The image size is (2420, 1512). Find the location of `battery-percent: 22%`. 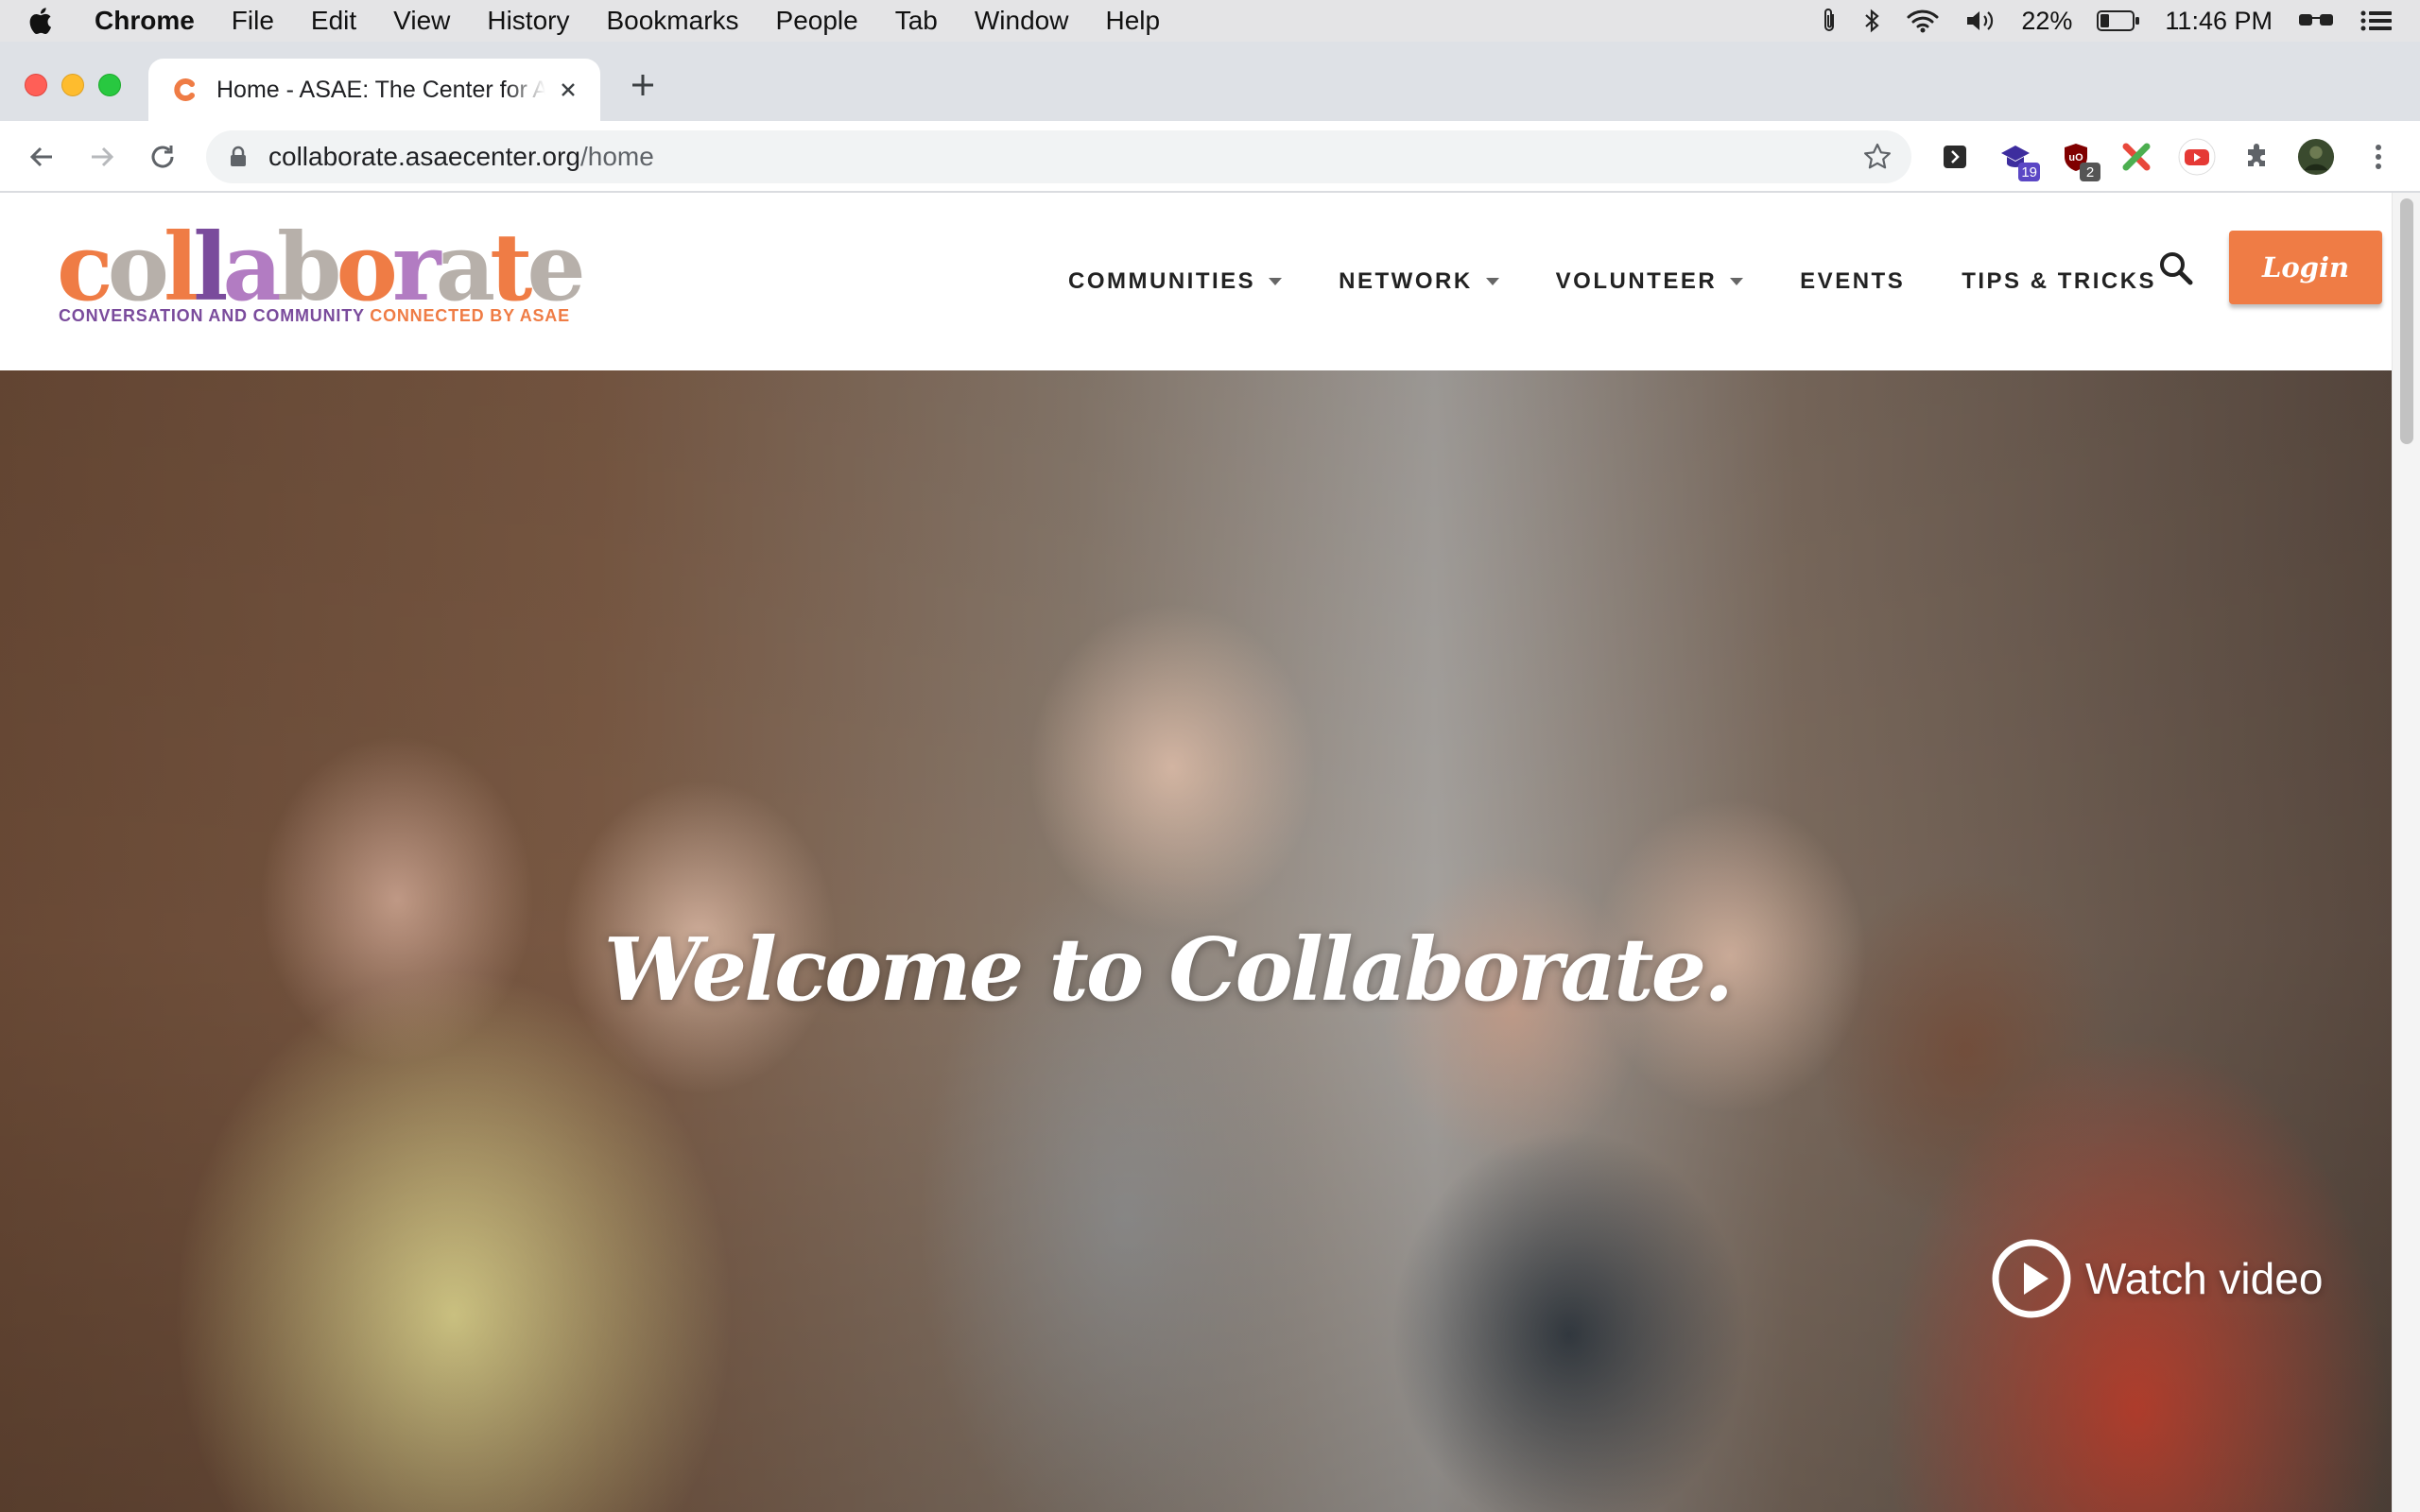

battery-percent: 22% is located at coordinates (2047, 20).